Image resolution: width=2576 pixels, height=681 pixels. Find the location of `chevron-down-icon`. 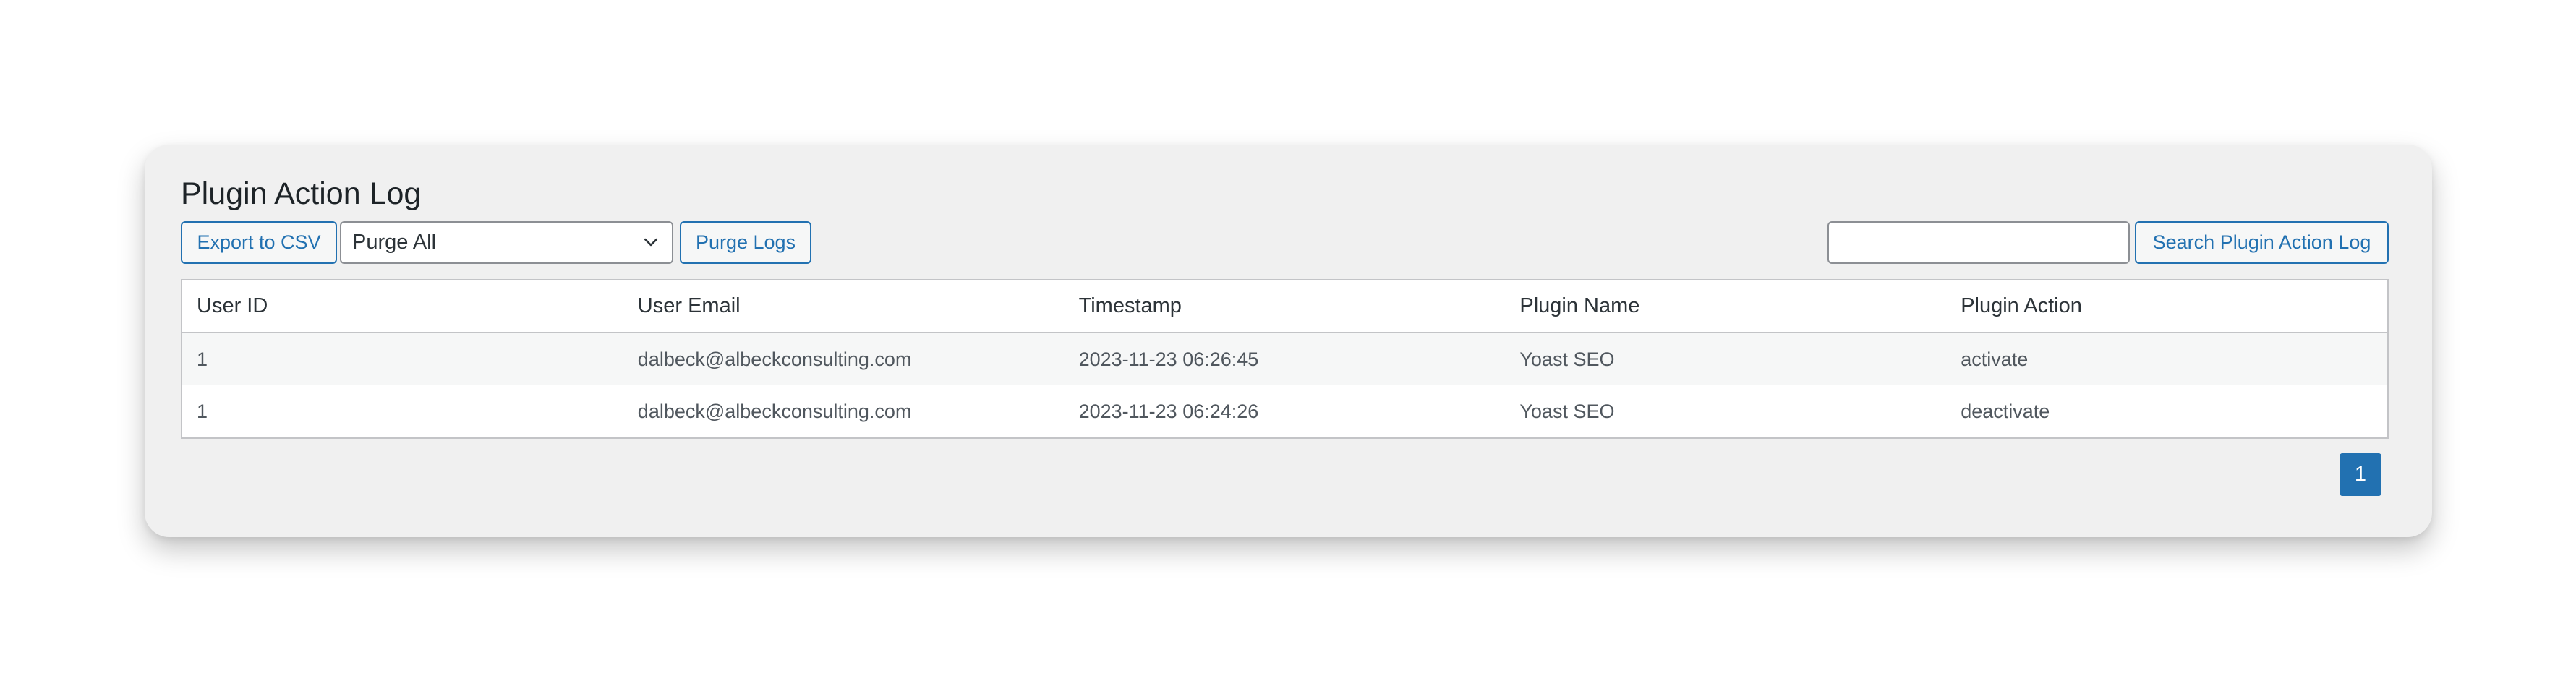

chevron-down-icon is located at coordinates (651, 242).